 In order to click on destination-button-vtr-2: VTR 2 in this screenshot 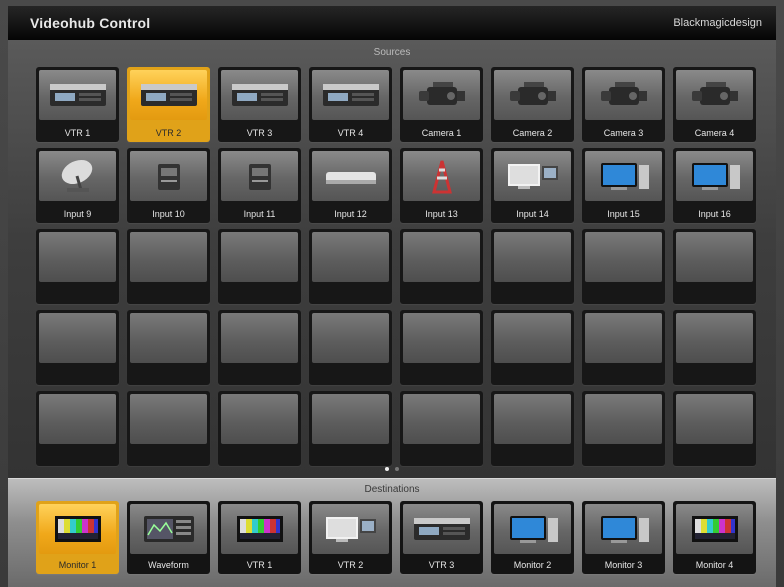, I will do `click(350, 537)`.